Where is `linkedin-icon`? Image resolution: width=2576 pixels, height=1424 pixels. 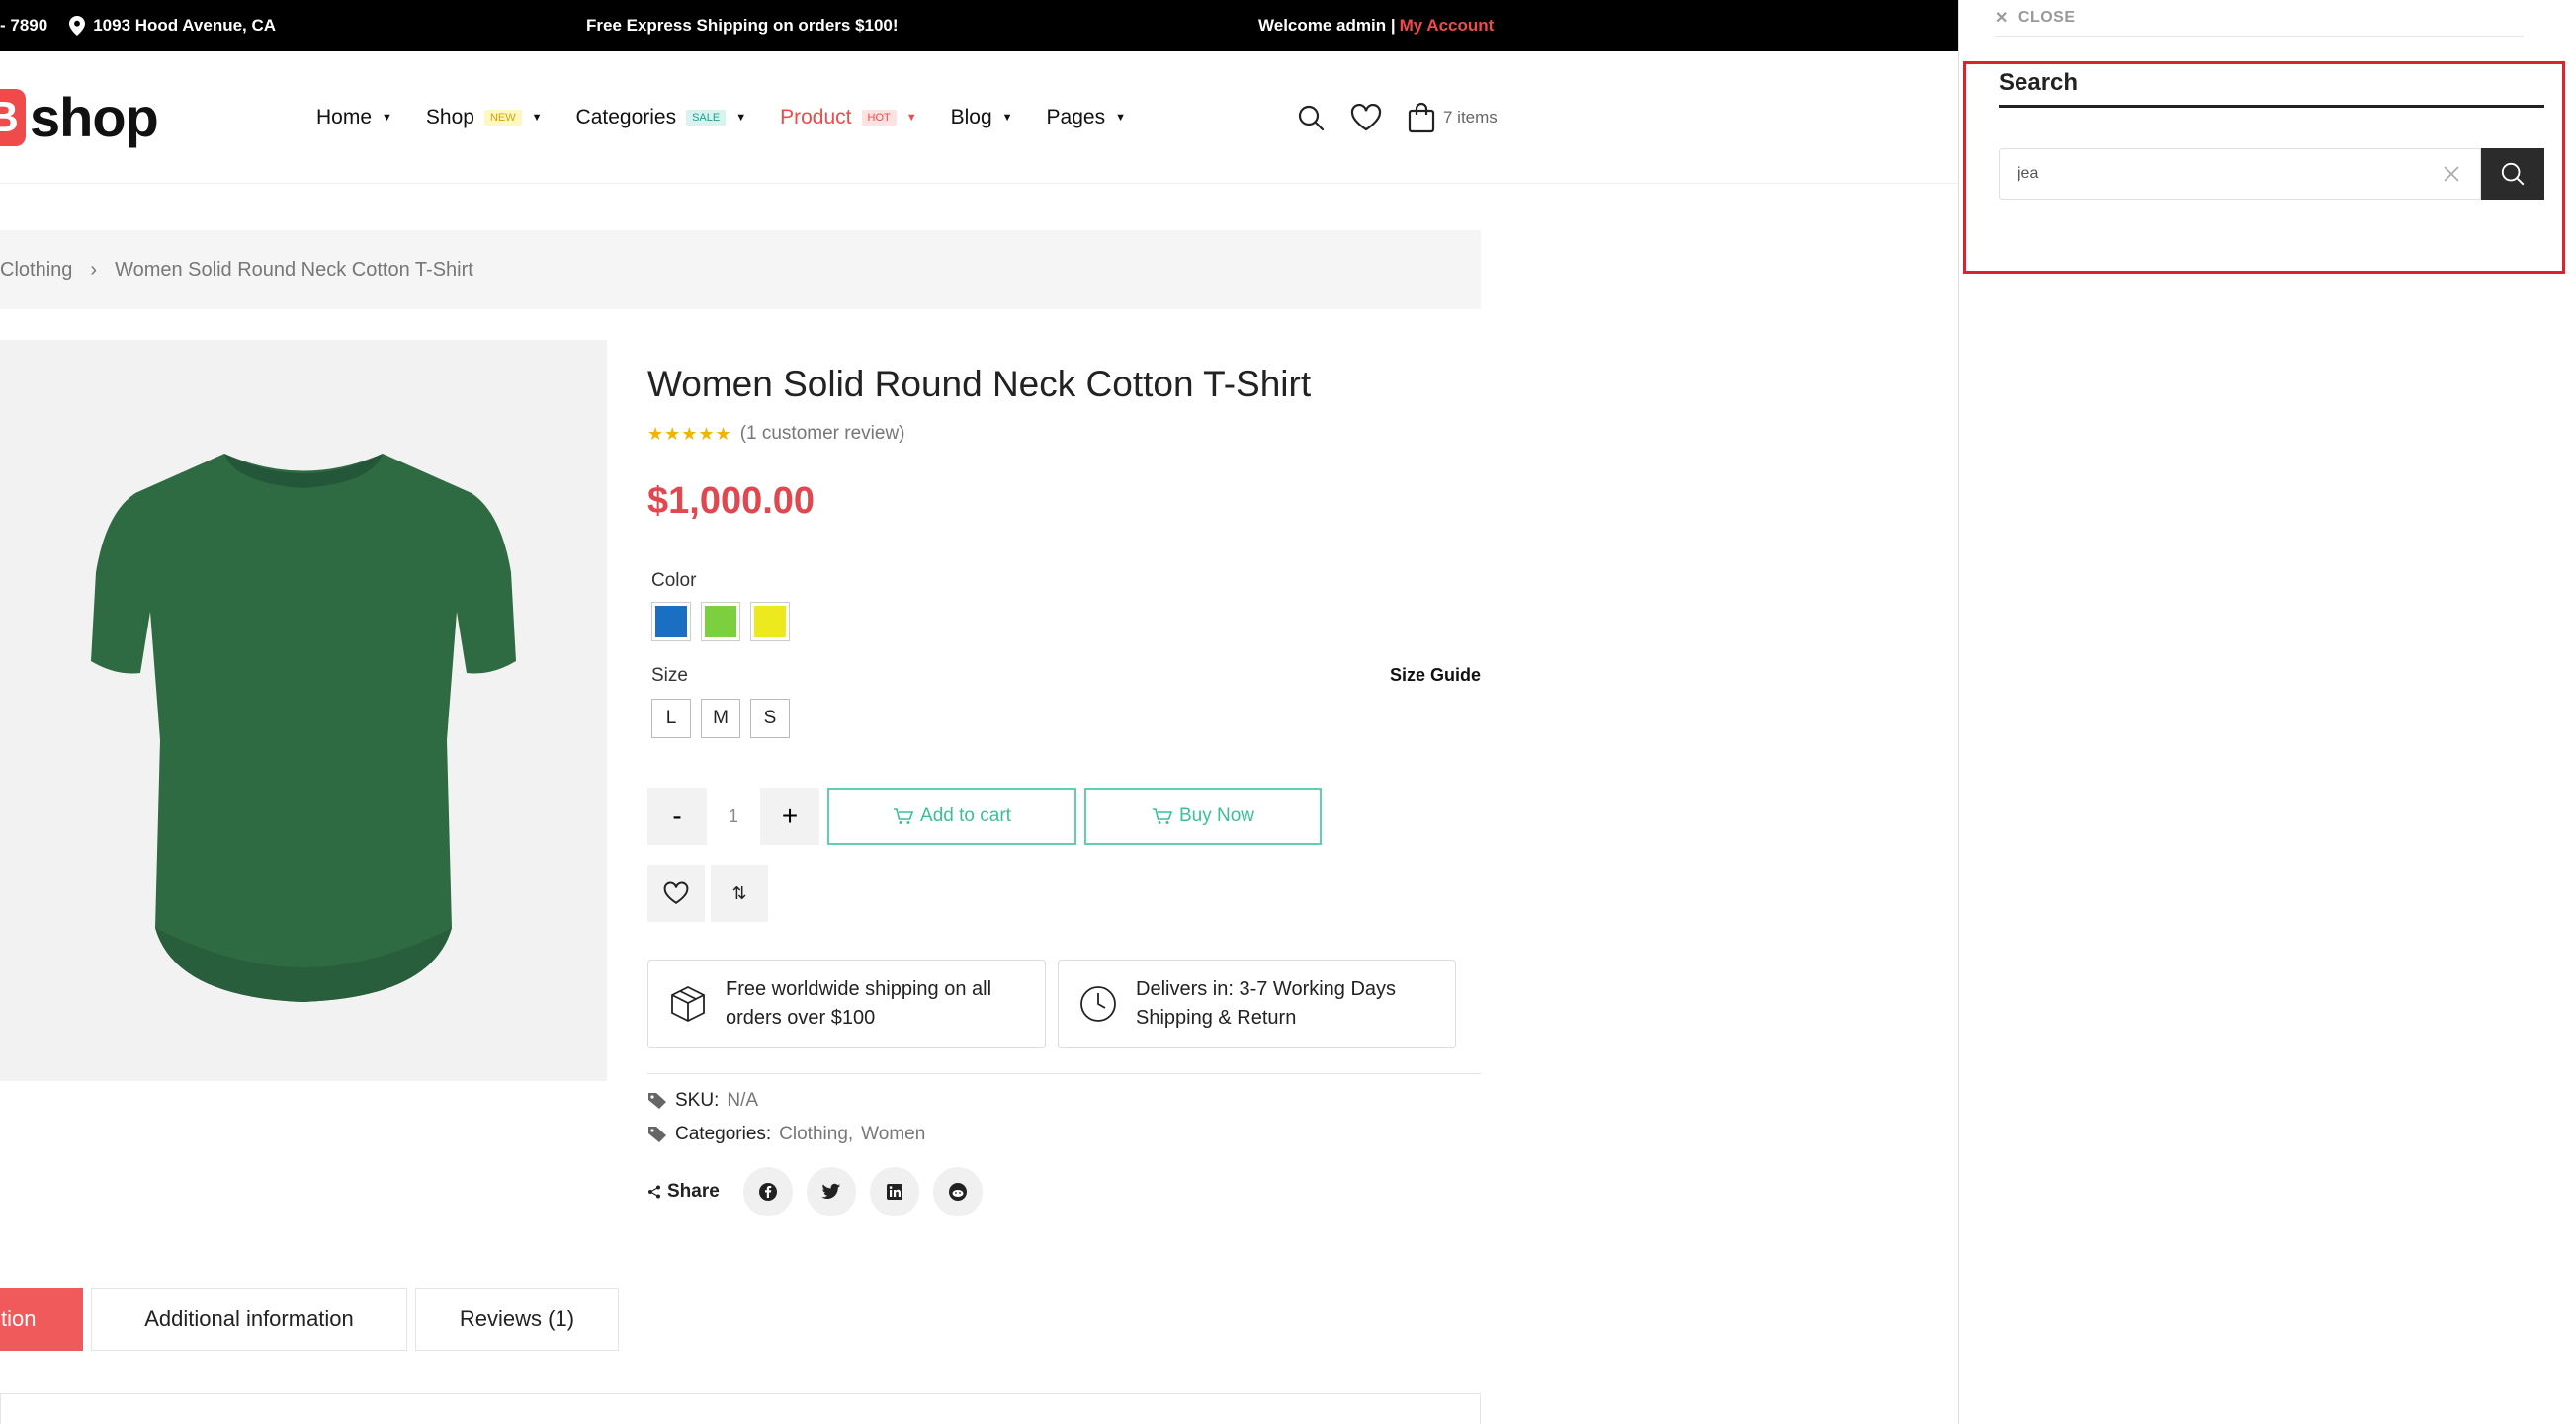
linkedin-icon is located at coordinates (894, 1192).